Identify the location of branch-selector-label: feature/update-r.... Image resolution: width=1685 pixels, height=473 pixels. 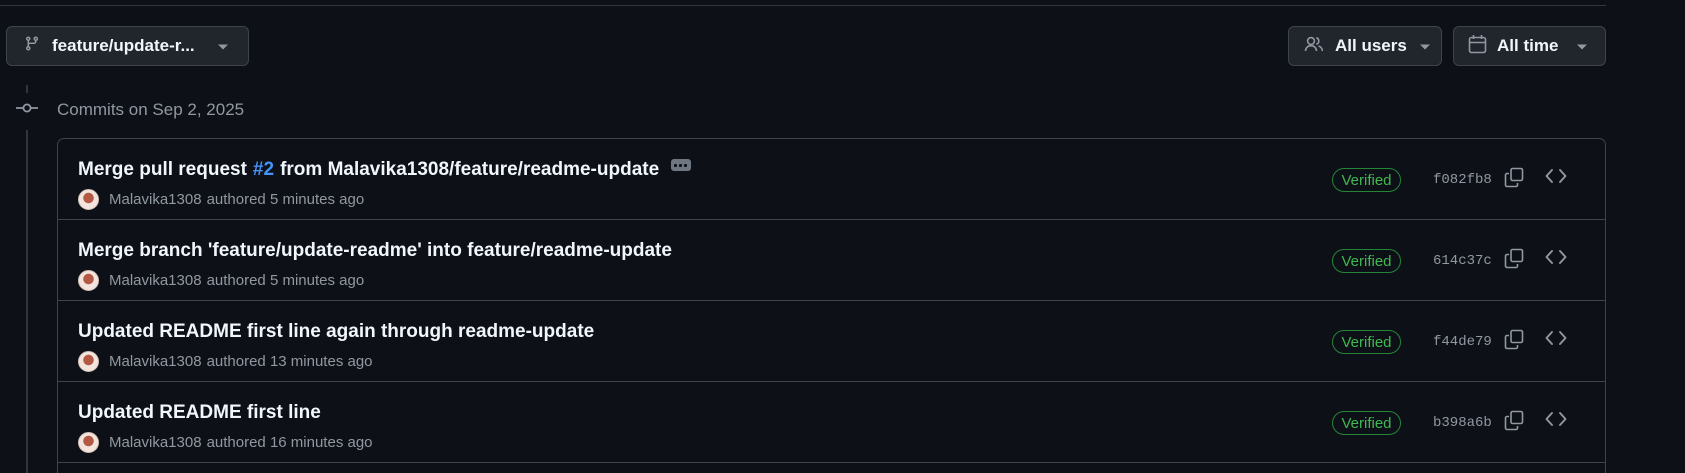
(123, 45).